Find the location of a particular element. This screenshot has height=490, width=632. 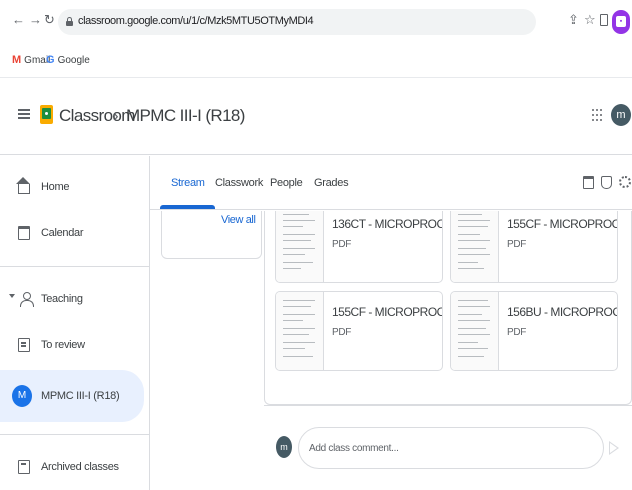

side-panel-icon is located at coordinates (604, 20).